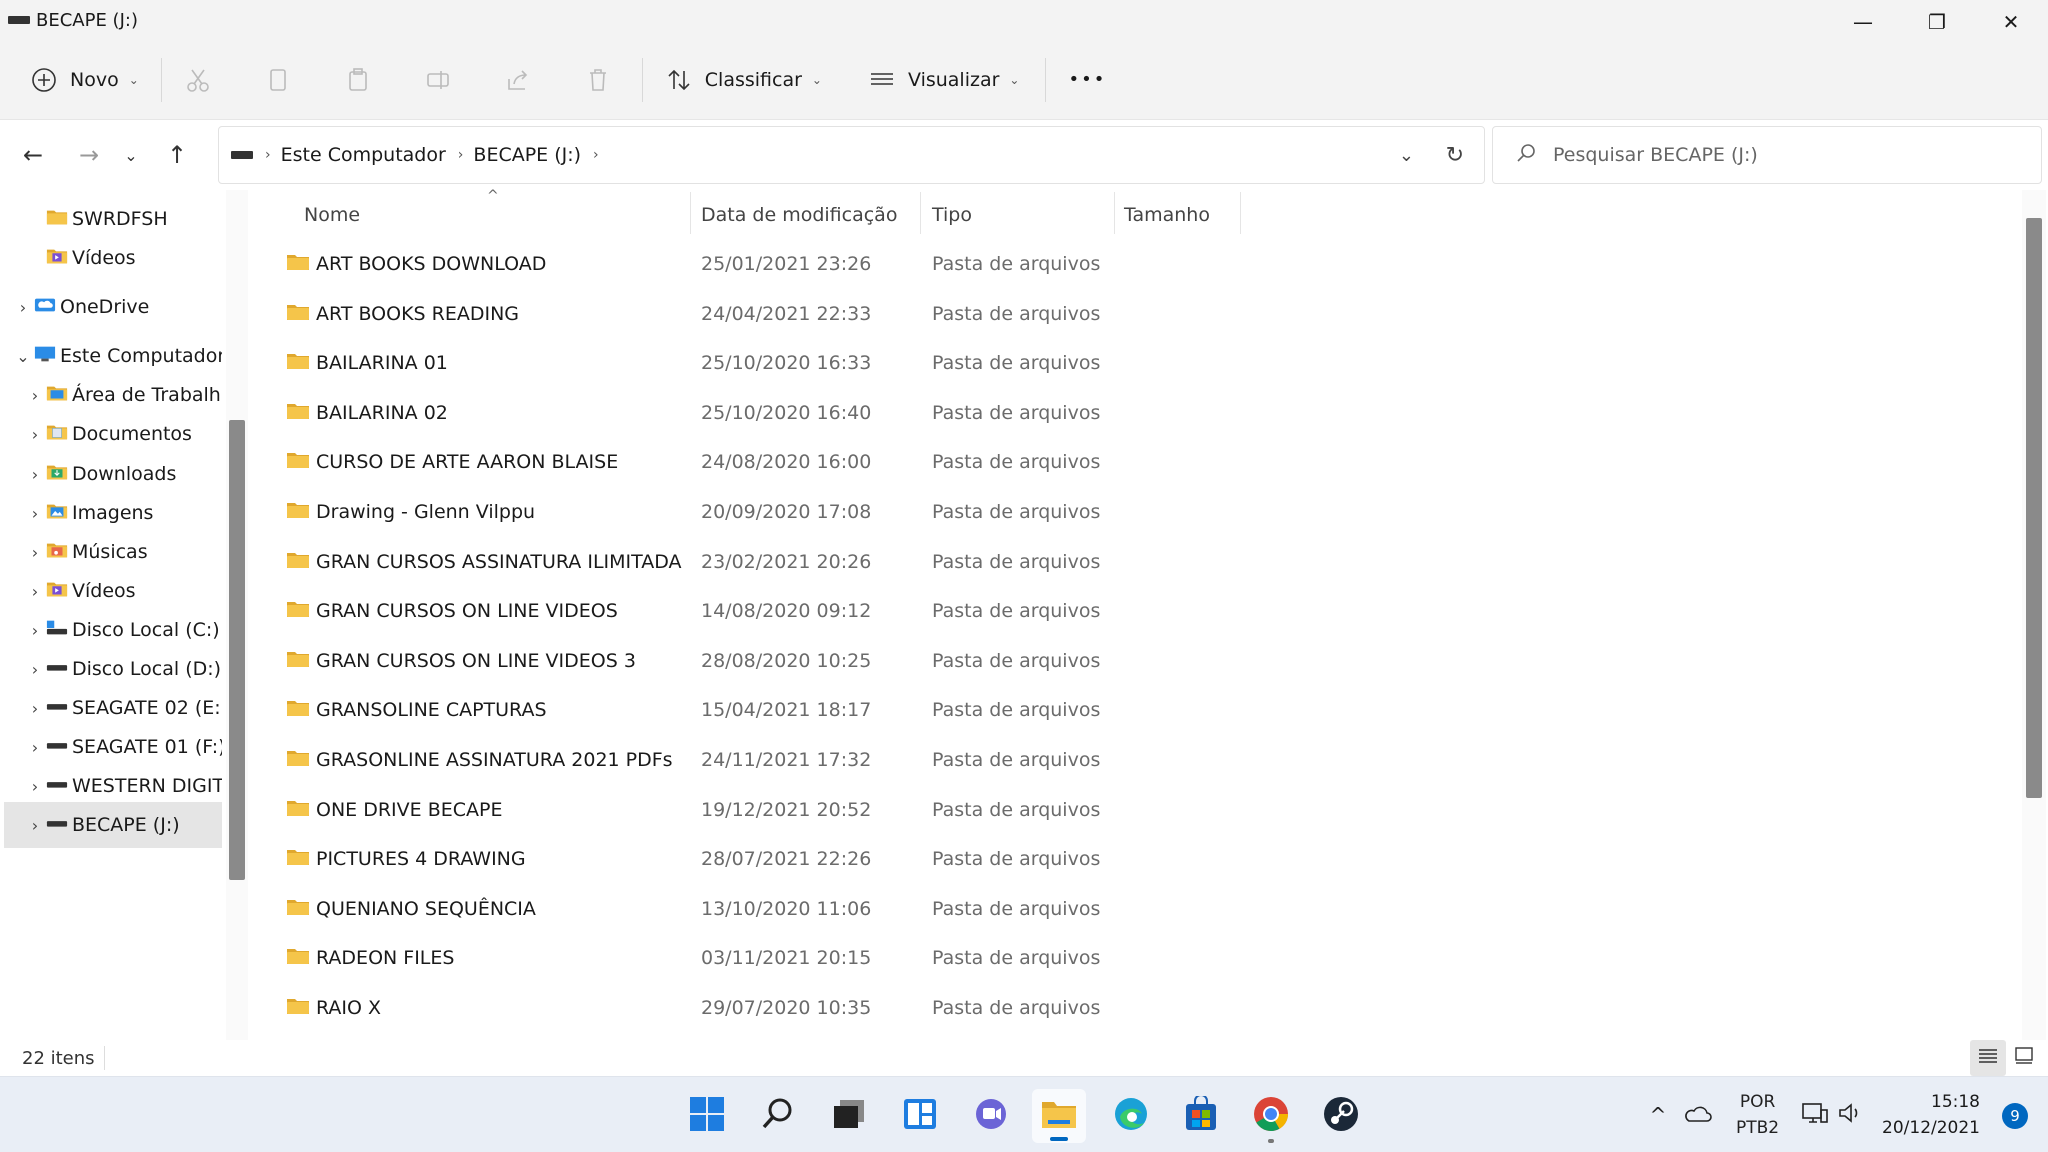  I want to click on file-explorer-button, so click(1059, 1116).